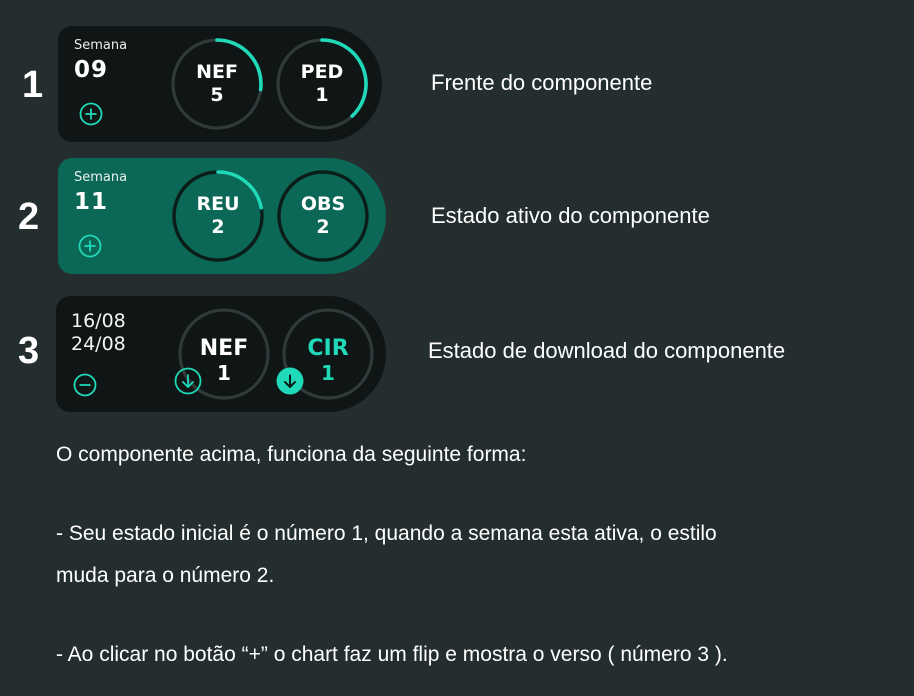 The height and width of the screenshot is (696, 914). What do you see at coordinates (323, 204) in the screenshot?
I see `ring-code: OBS` at bounding box center [323, 204].